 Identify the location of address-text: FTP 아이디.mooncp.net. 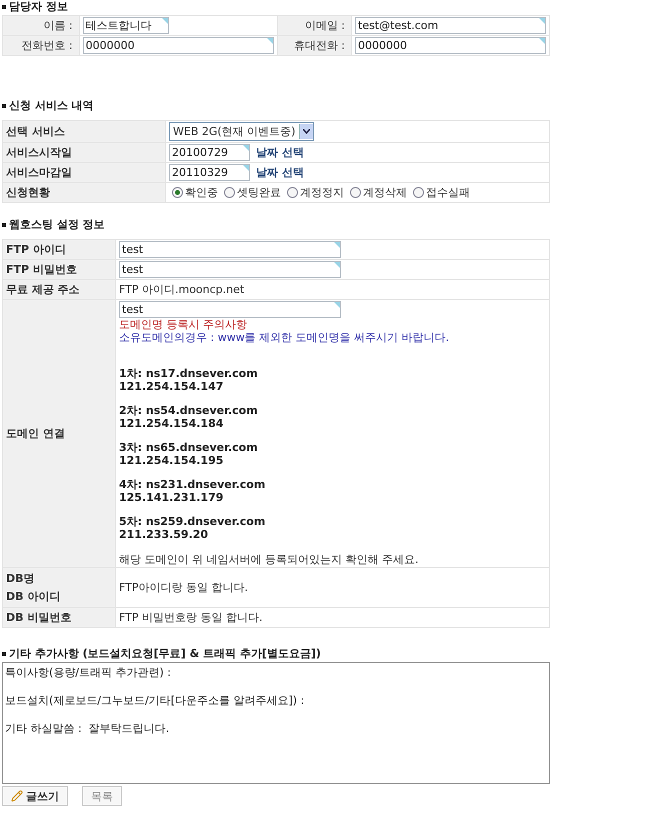
(181, 289).